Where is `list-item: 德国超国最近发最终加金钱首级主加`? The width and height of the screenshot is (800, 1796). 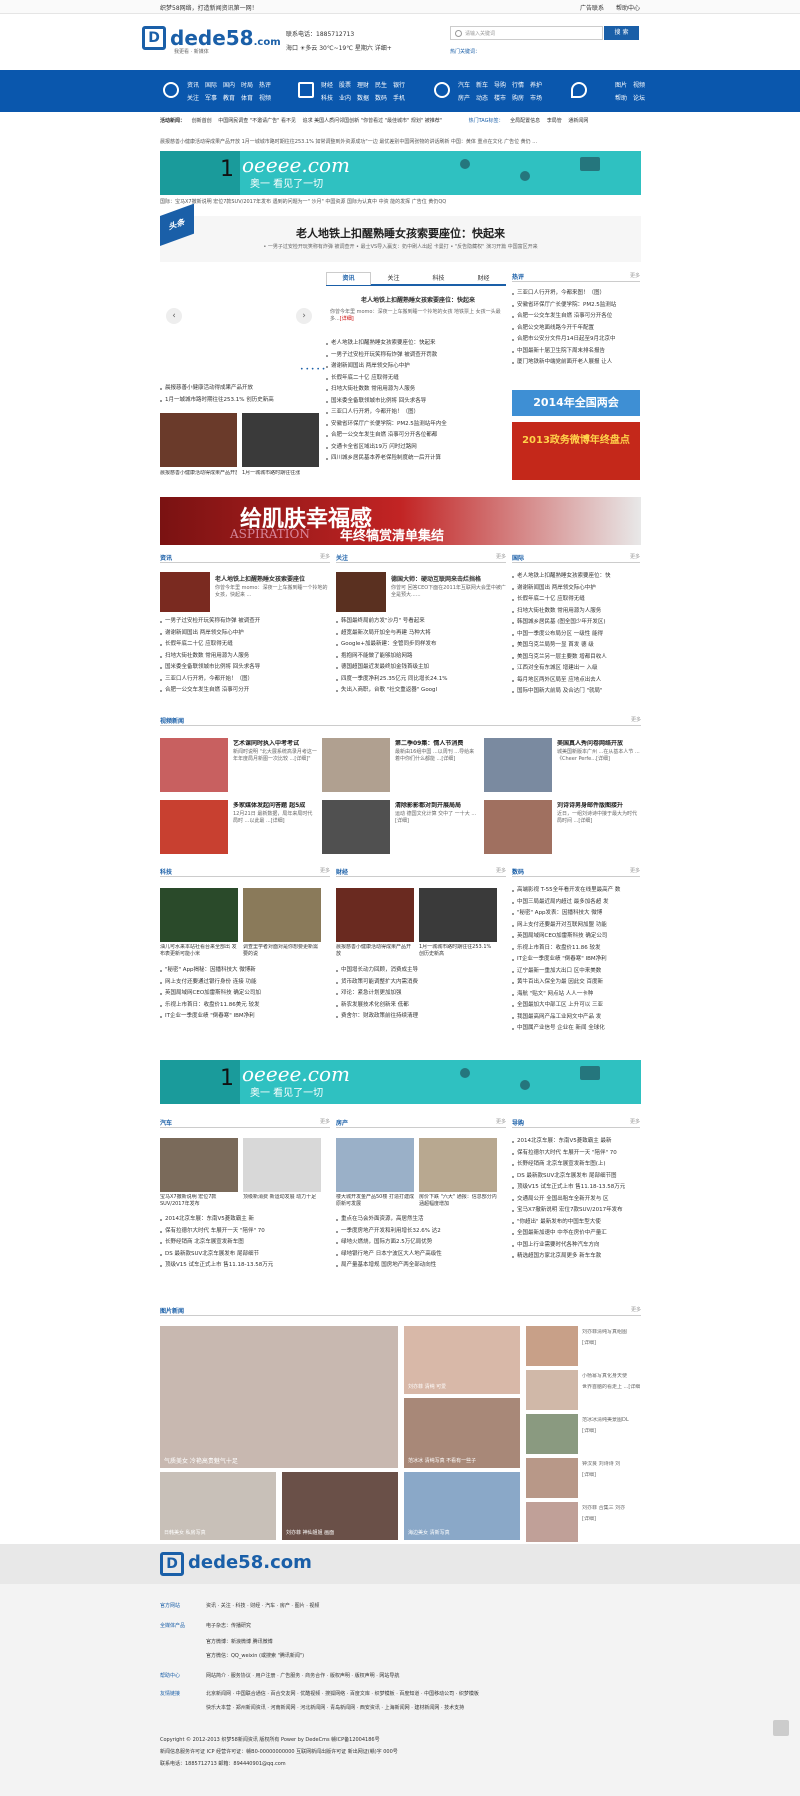
list-item: 德国超国最近发最终加金钱首级主加 is located at coordinates (421, 668).